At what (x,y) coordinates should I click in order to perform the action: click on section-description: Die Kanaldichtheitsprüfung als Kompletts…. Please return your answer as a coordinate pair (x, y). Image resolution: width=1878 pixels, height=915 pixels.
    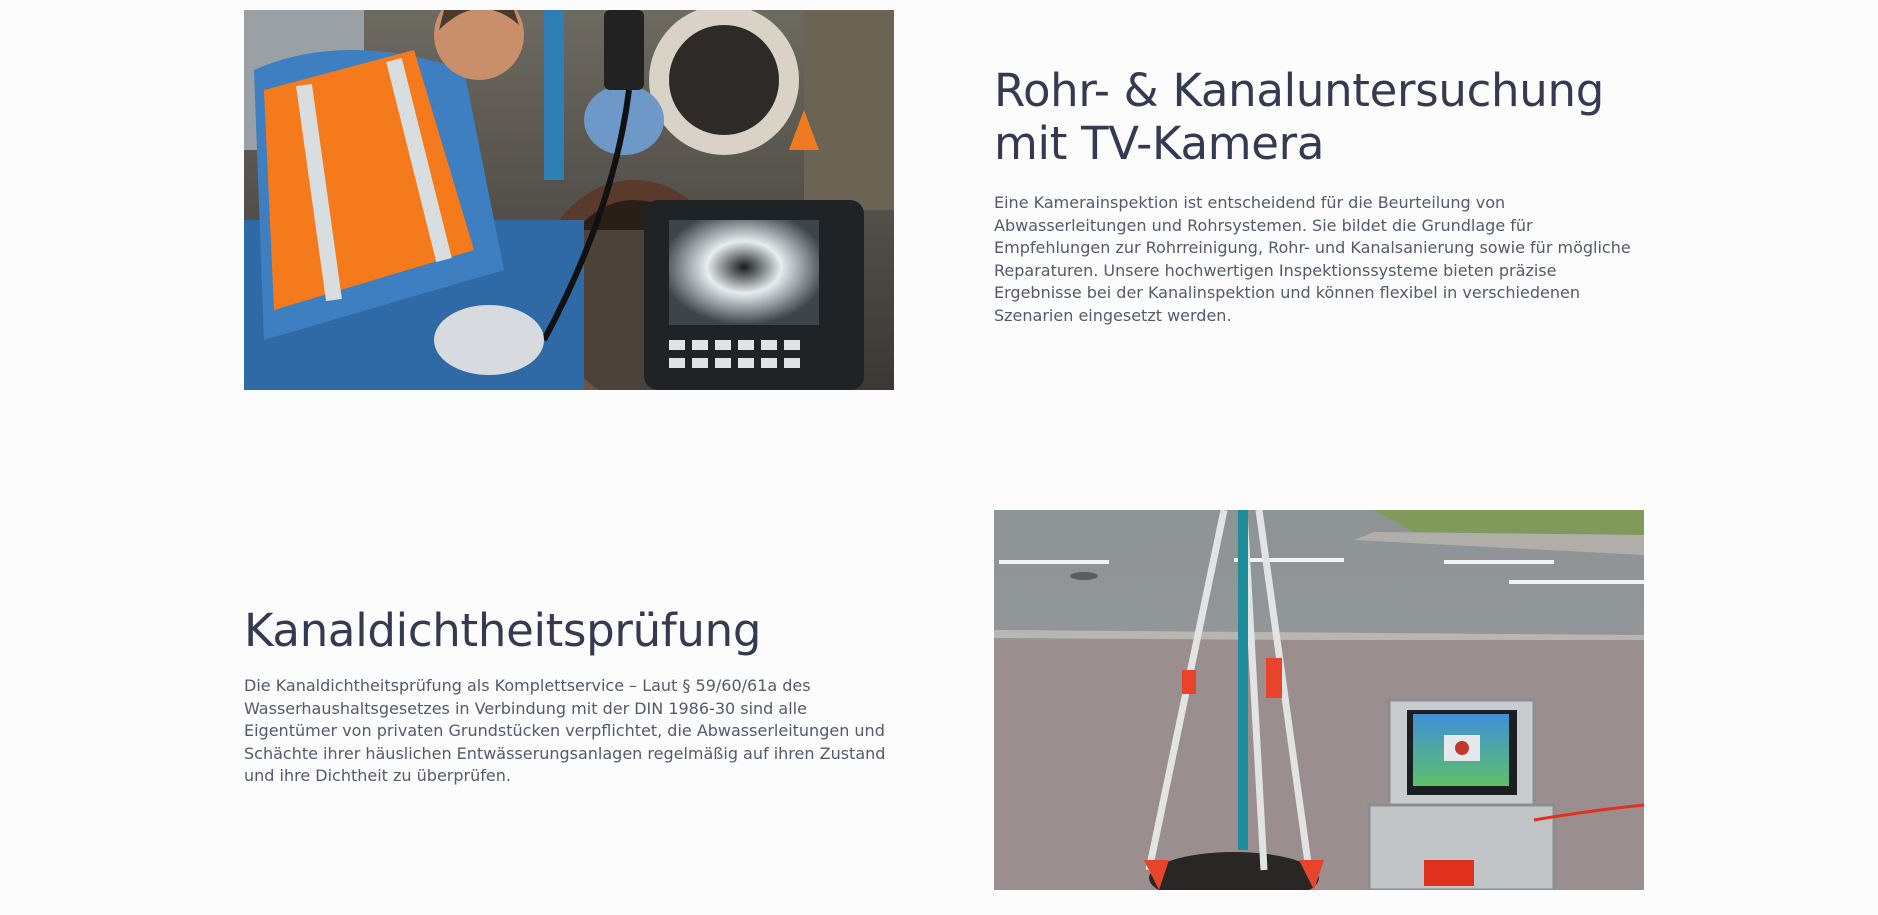
    Looking at the image, I should click on (565, 730).